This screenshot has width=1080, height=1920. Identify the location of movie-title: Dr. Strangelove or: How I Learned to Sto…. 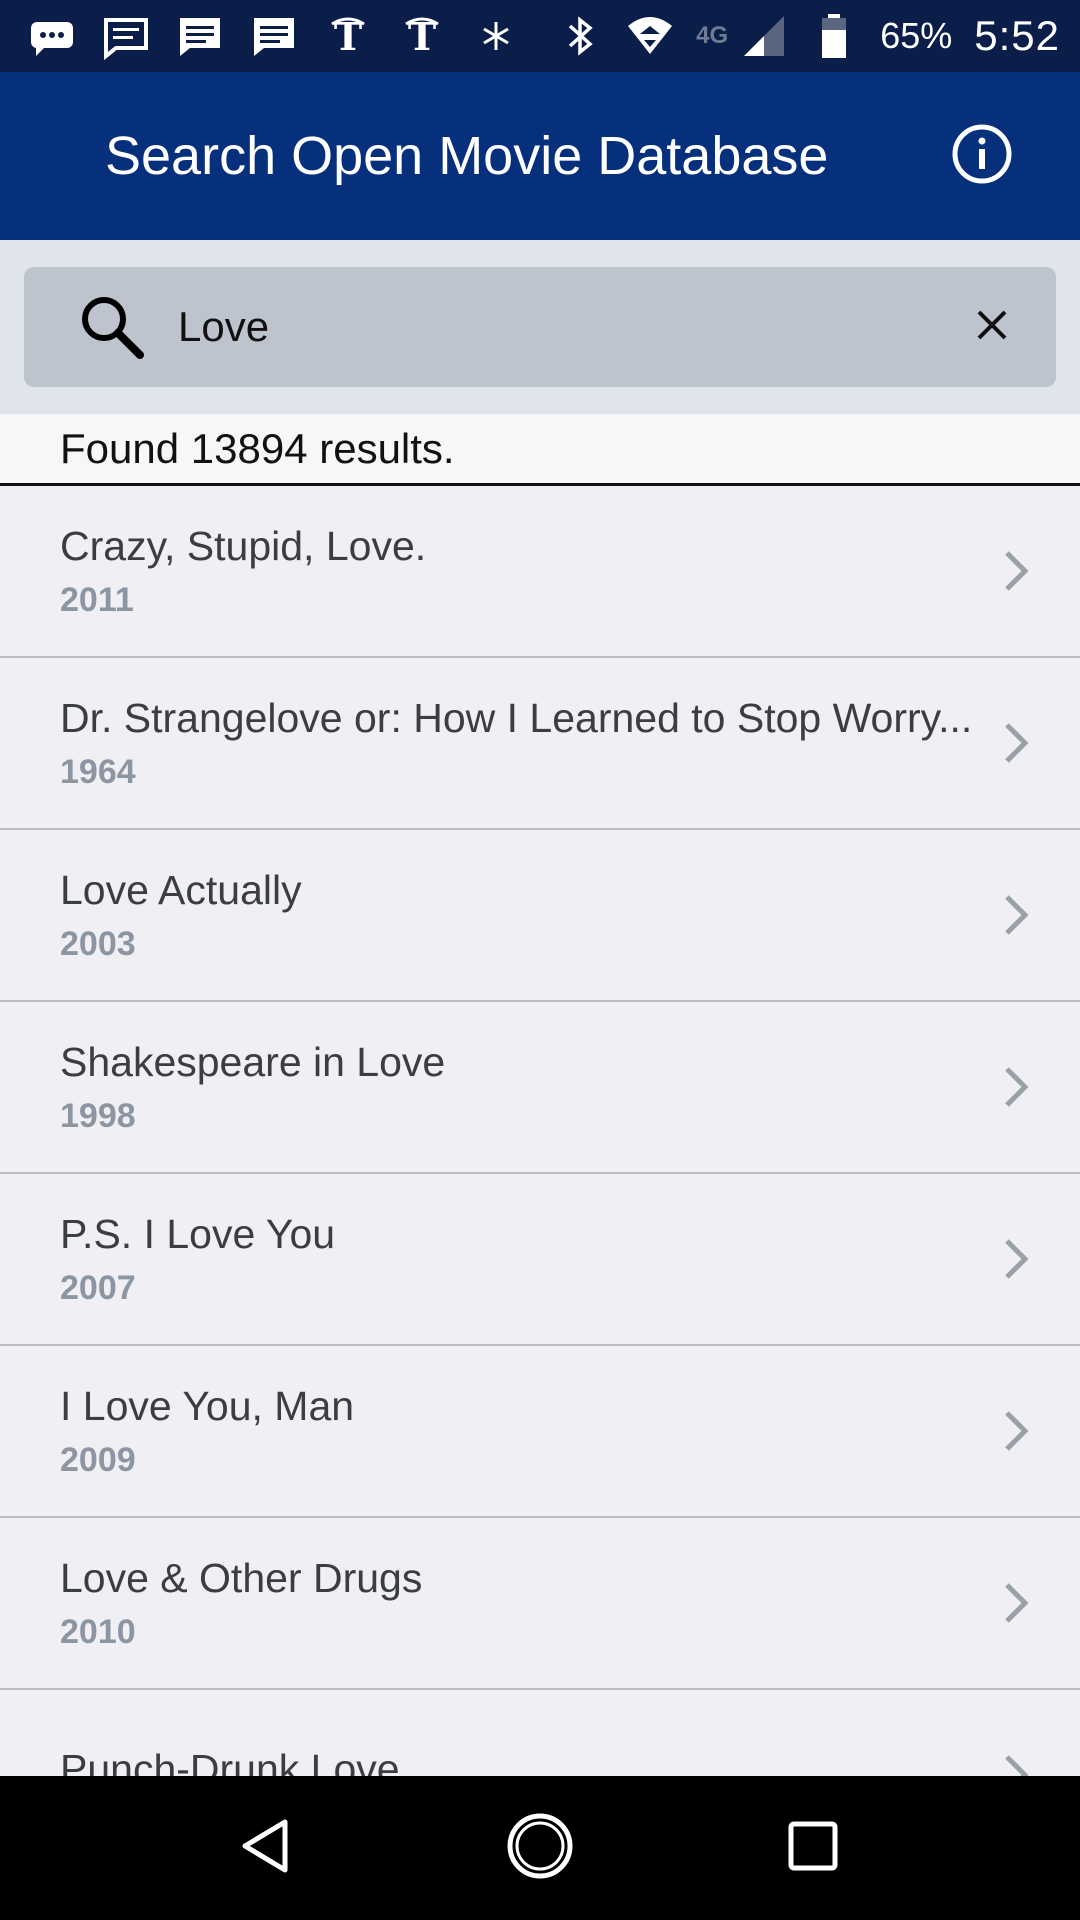
(516, 717).